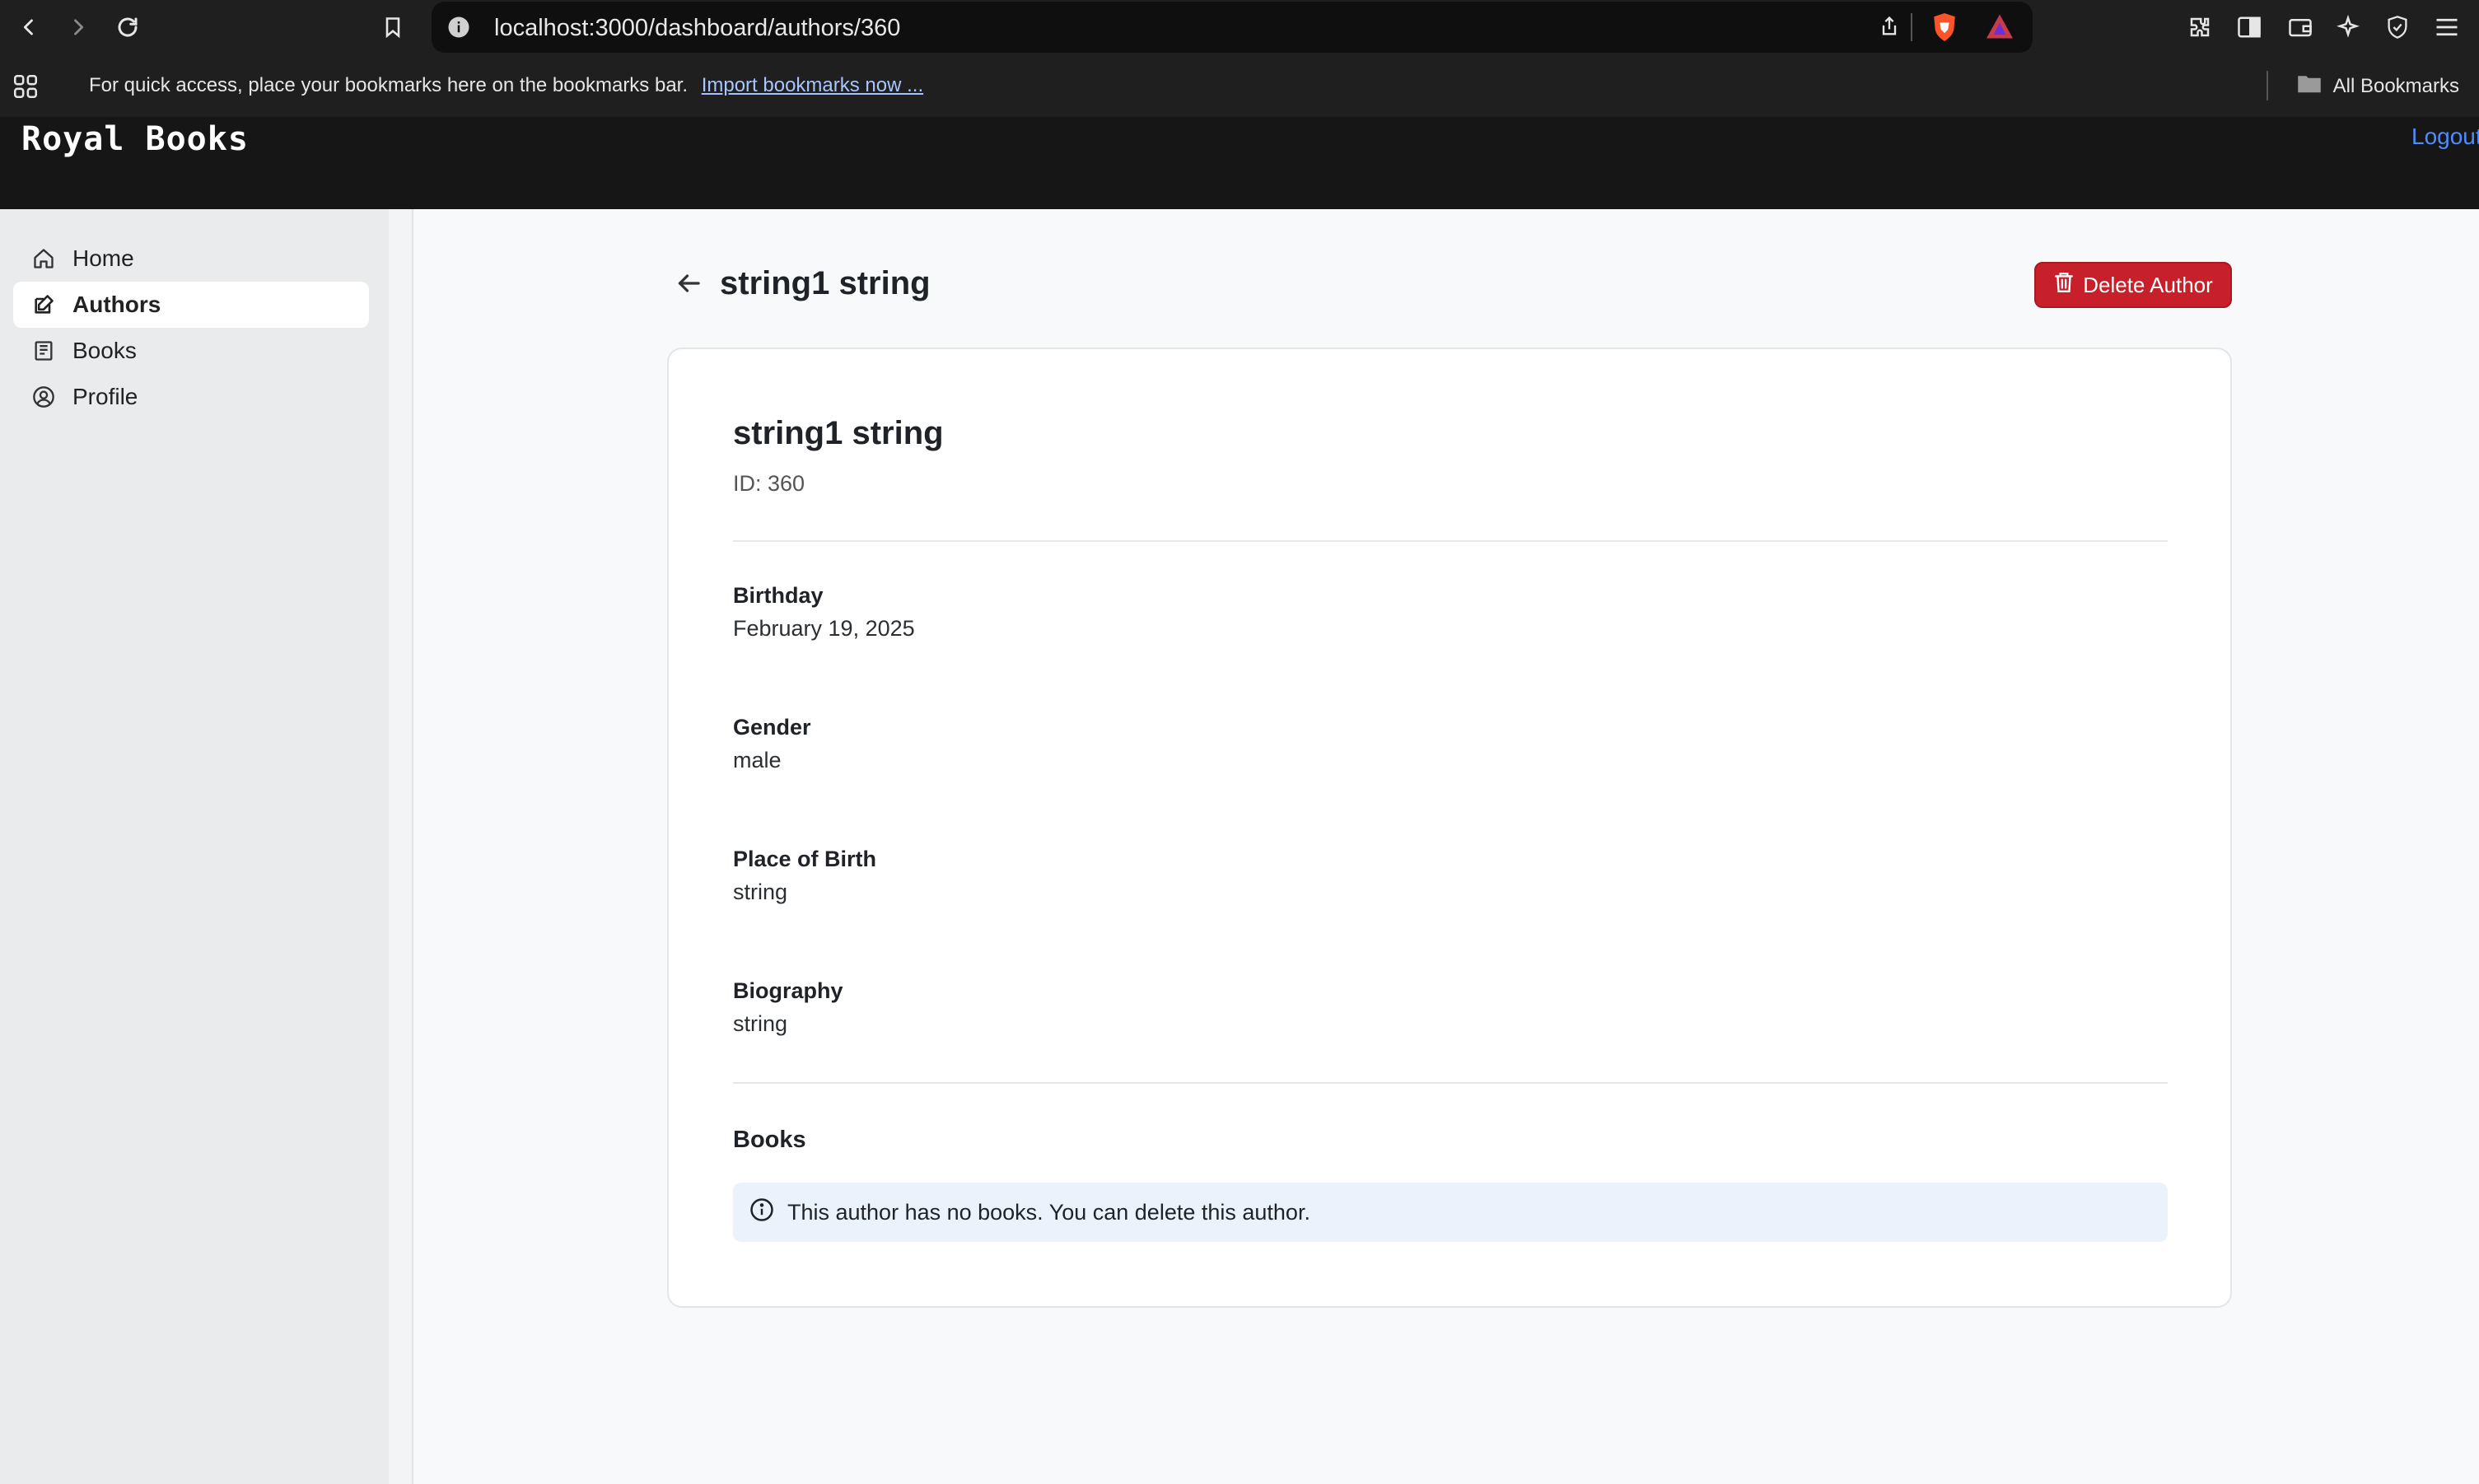  What do you see at coordinates (769, 1140) in the screenshot?
I see `books-heading: Books` at bounding box center [769, 1140].